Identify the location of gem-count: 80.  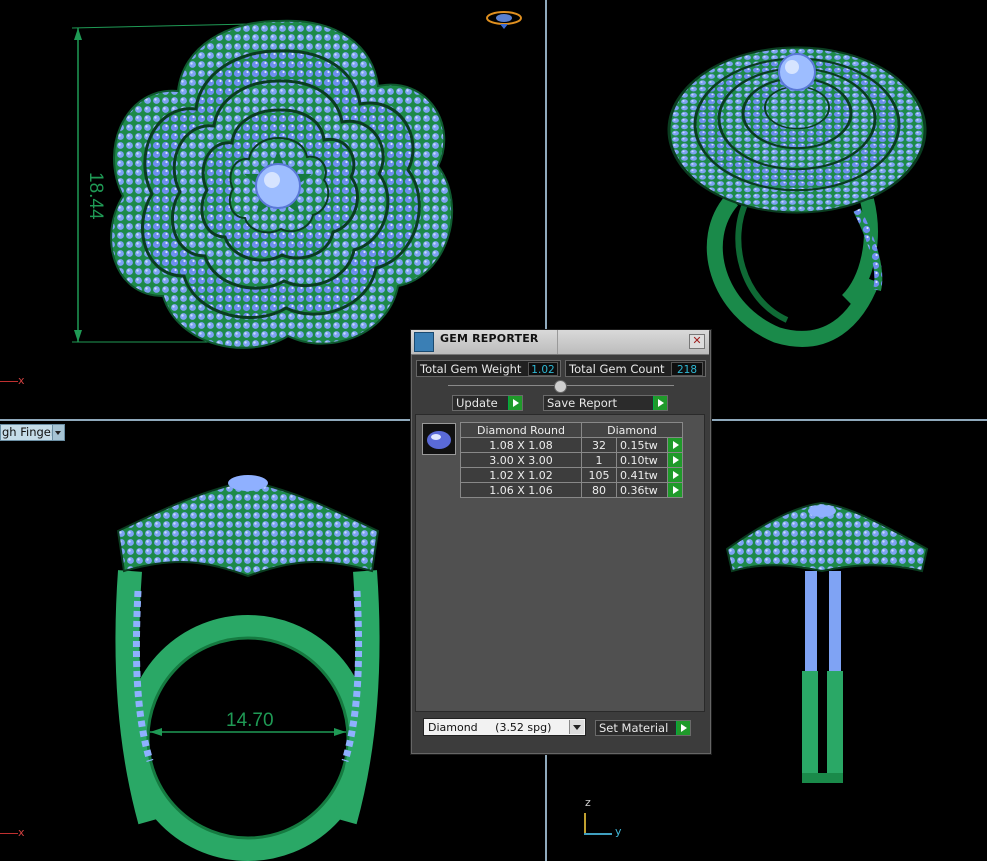
(599, 490).